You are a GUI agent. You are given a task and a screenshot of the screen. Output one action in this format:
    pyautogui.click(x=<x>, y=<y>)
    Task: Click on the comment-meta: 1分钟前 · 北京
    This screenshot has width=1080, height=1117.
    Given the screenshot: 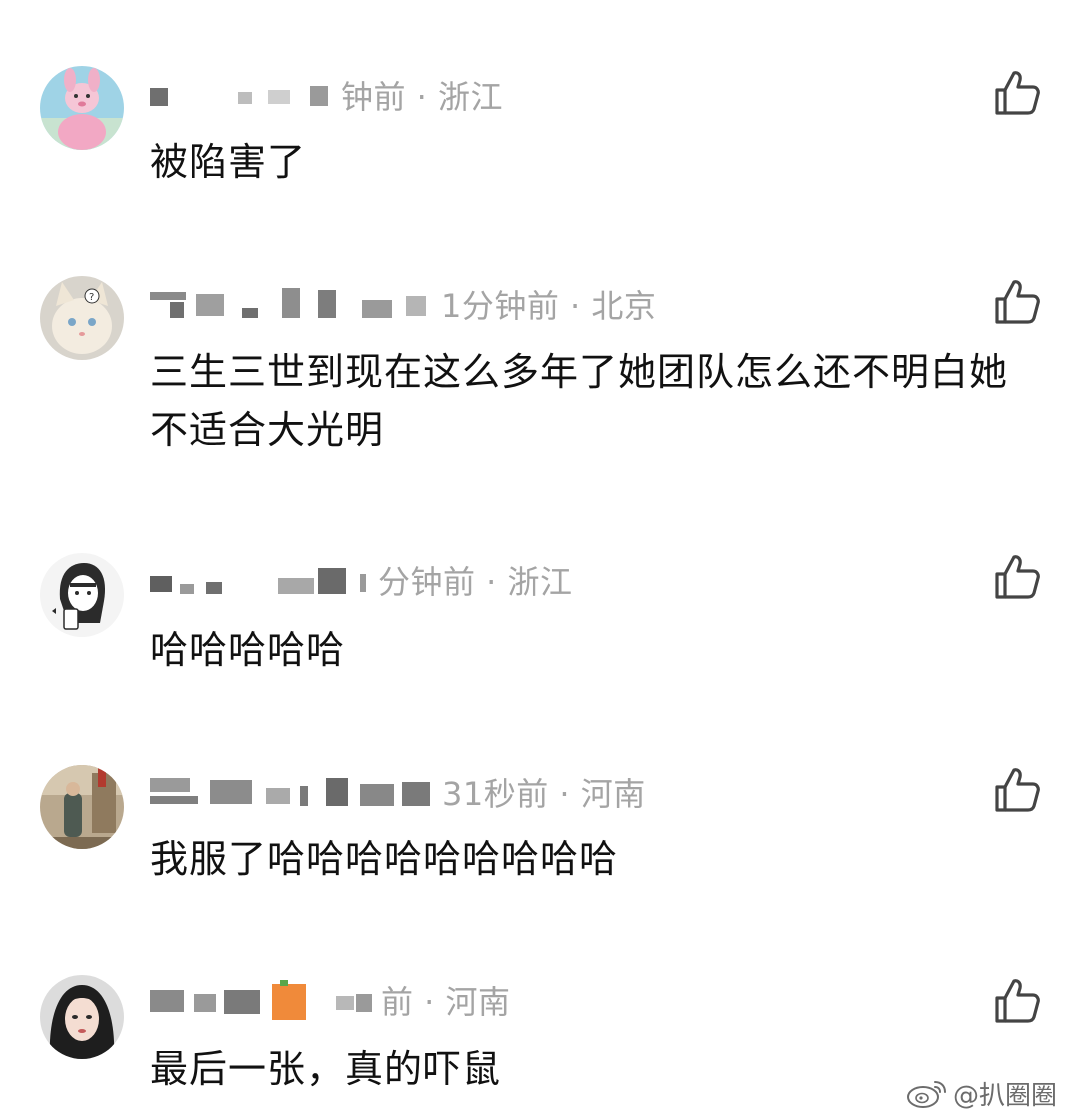 What is the action you would take?
    pyautogui.click(x=403, y=304)
    